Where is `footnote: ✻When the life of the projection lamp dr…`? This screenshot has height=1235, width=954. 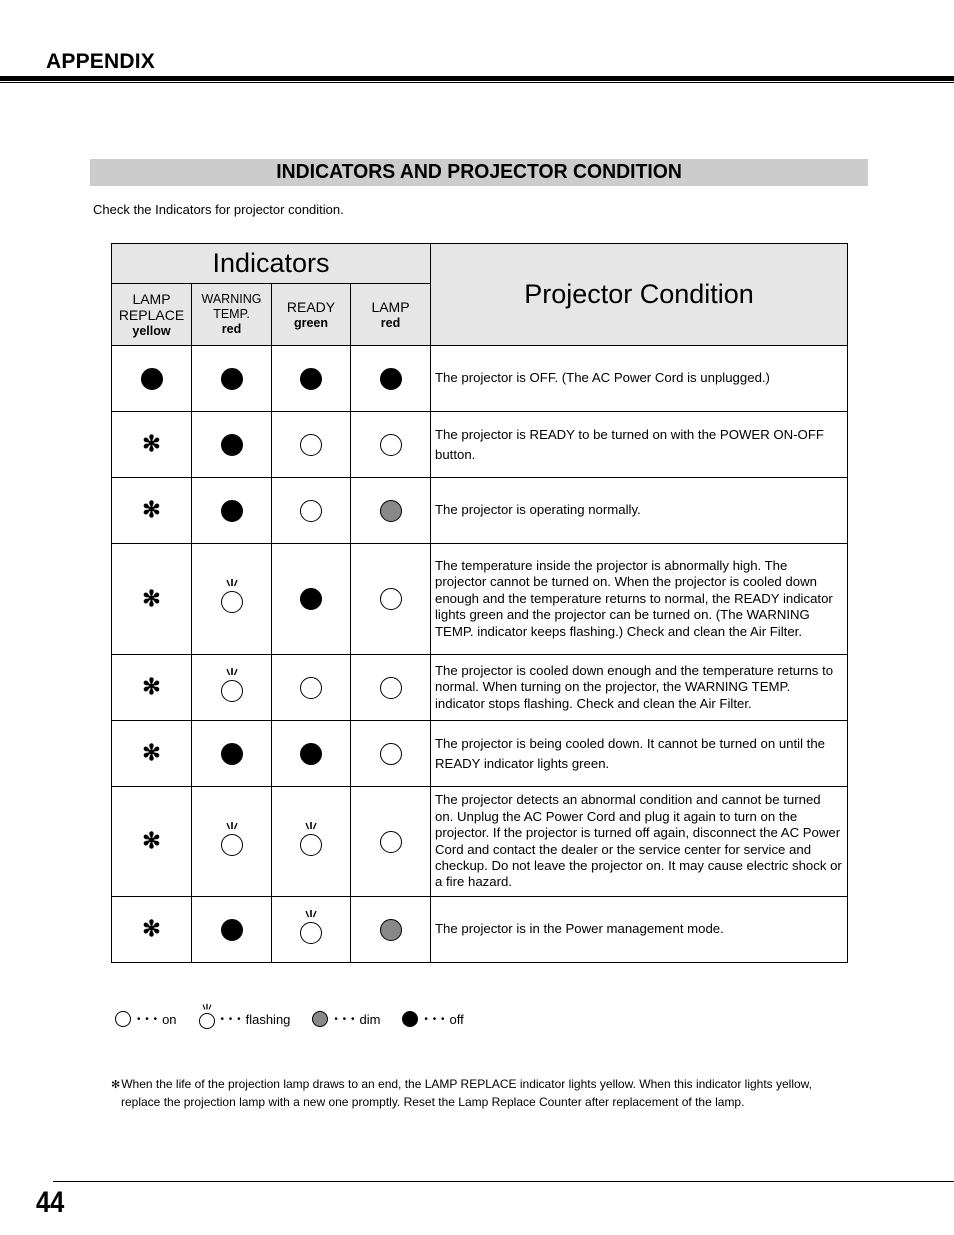
footnote: ✻When the life of the projection lamp dr… is located at coordinates (481, 1093).